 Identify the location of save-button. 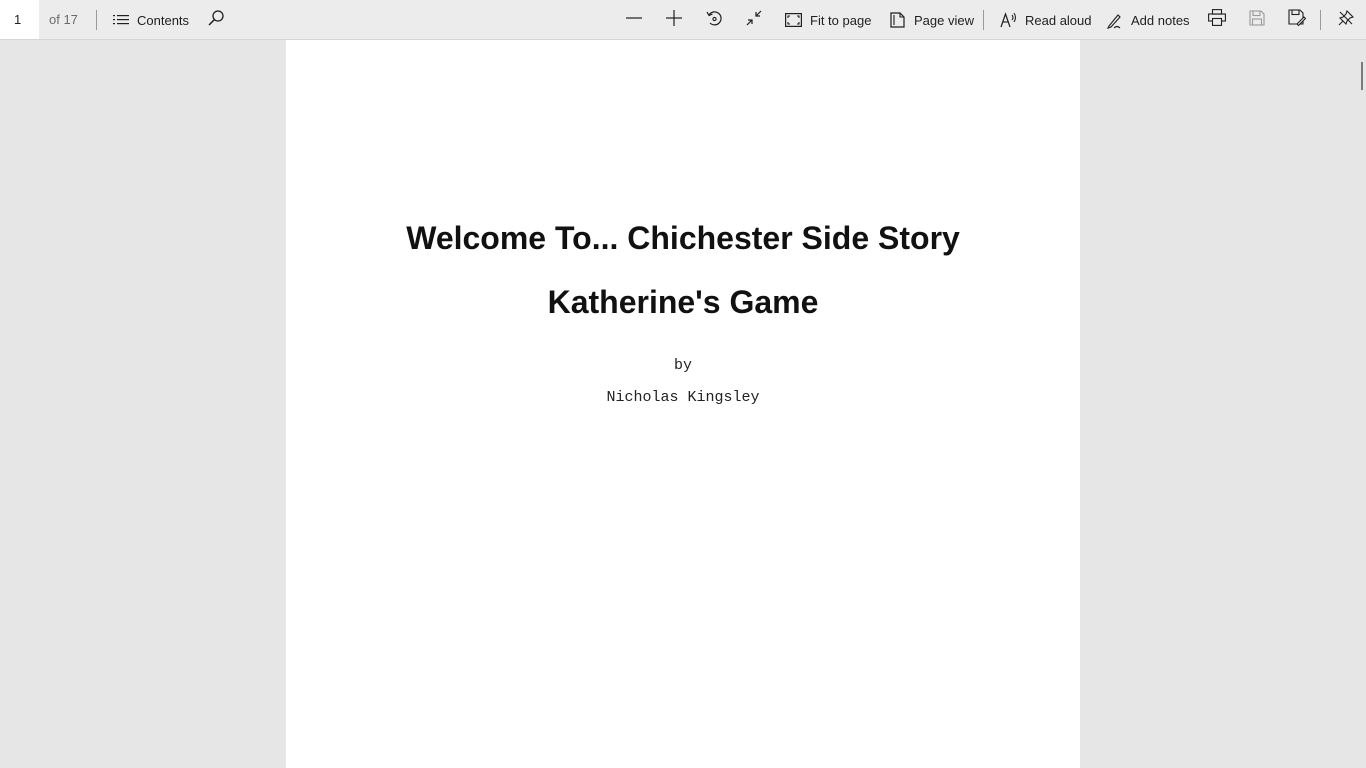
(1257, 20).